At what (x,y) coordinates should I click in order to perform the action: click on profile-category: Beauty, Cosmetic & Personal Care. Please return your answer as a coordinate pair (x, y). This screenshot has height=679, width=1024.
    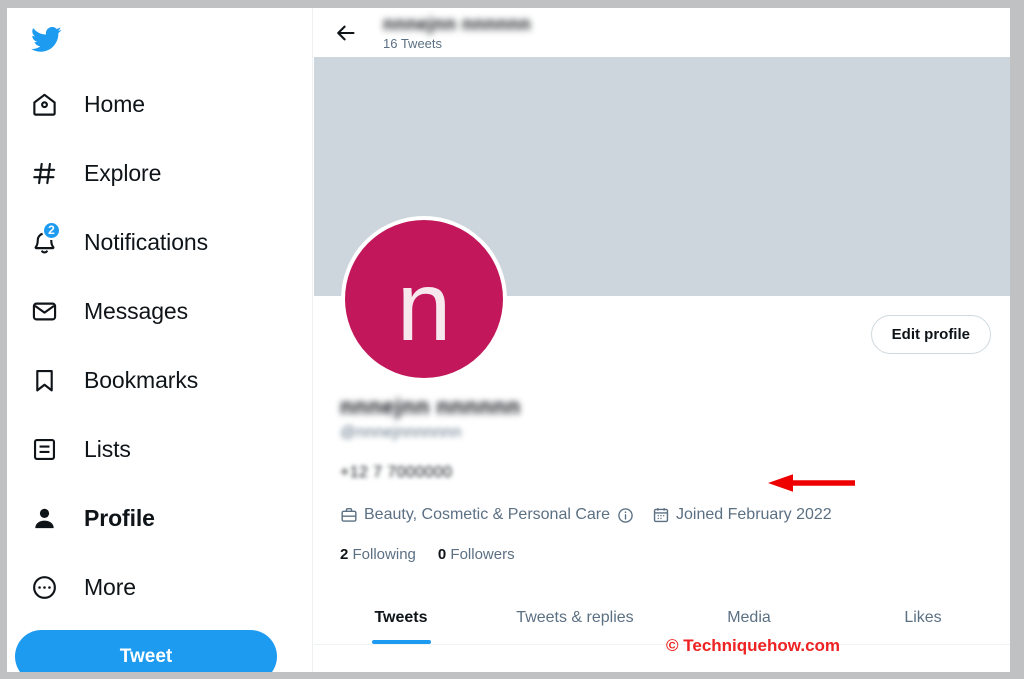
    Looking at the image, I should click on (487, 515).